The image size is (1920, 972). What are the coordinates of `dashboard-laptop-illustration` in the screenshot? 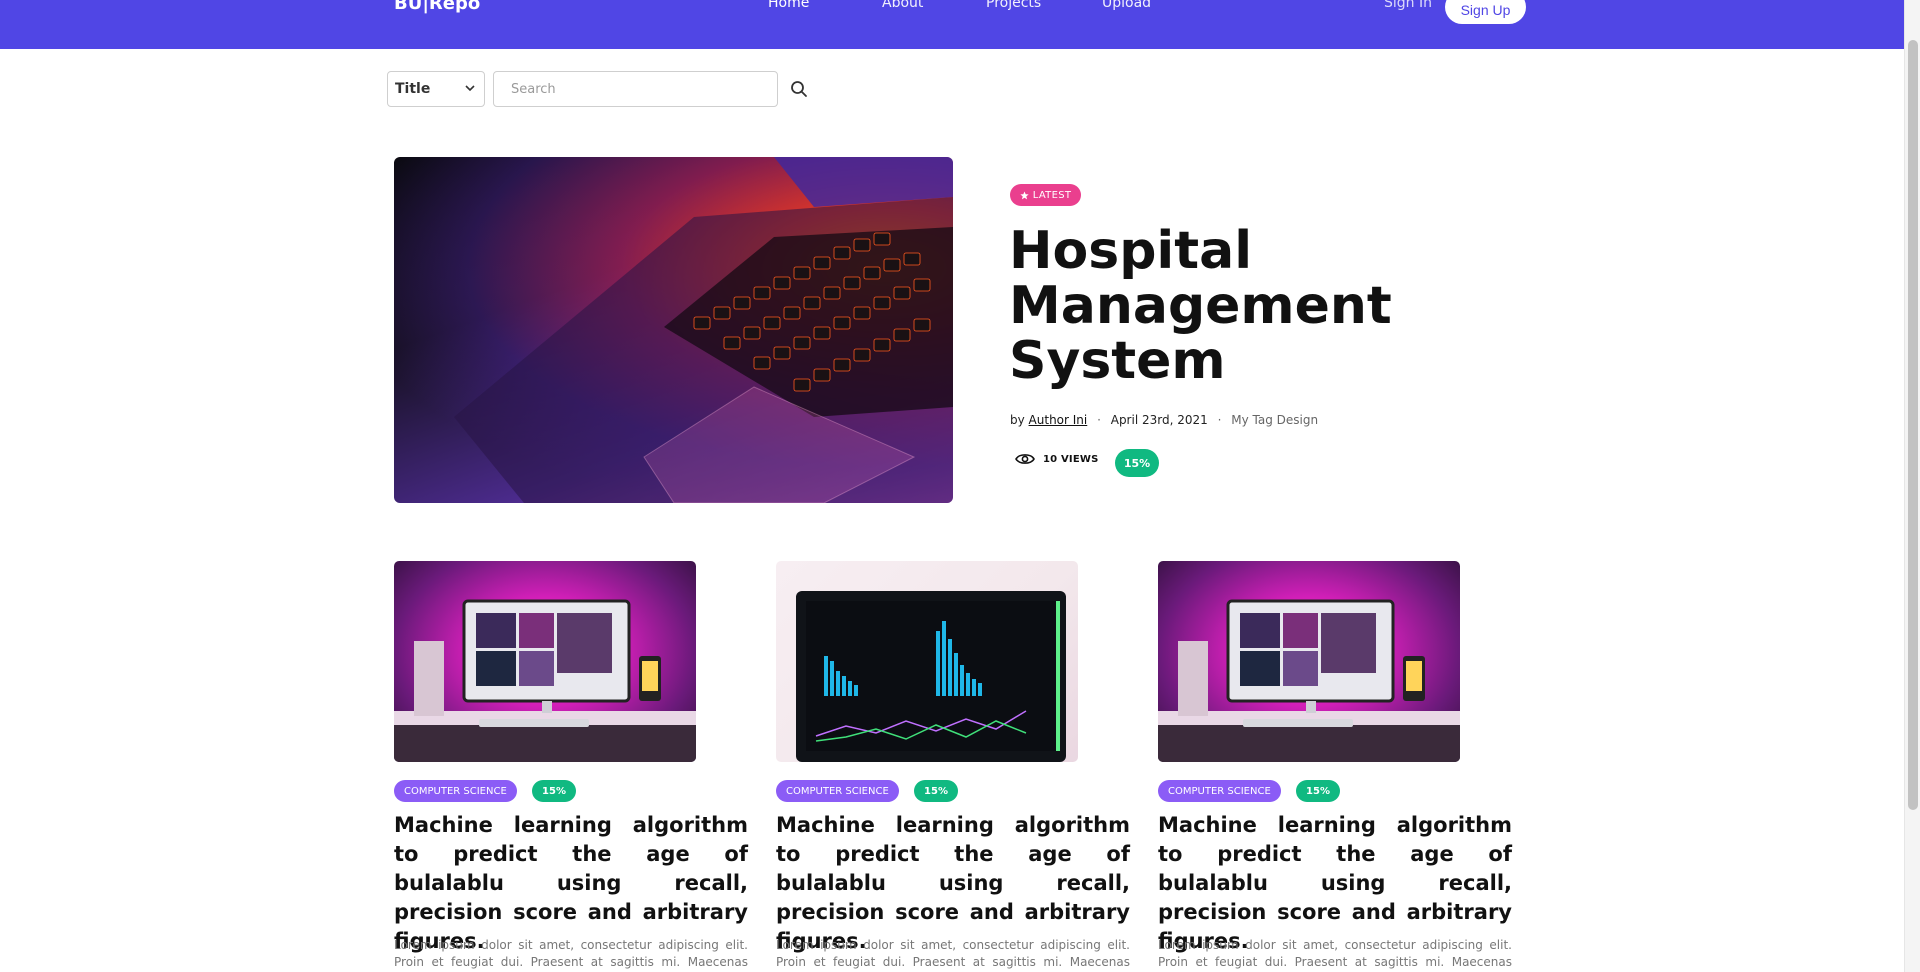 It's located at (931, 676).